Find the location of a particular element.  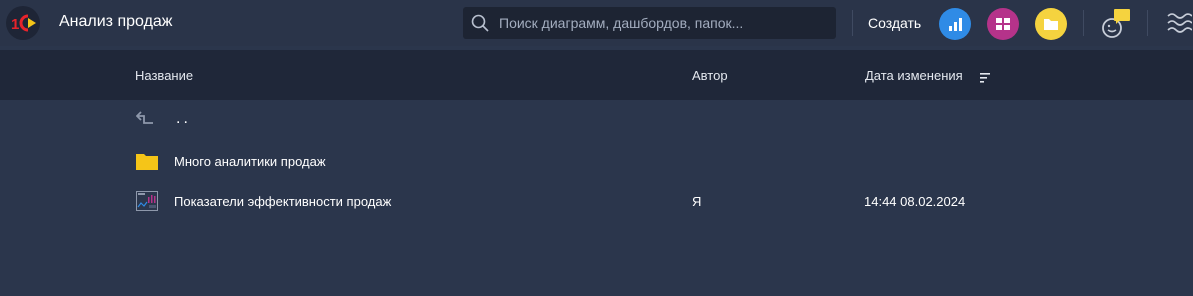

assistant-icon is located at coordinates (1116, 23).